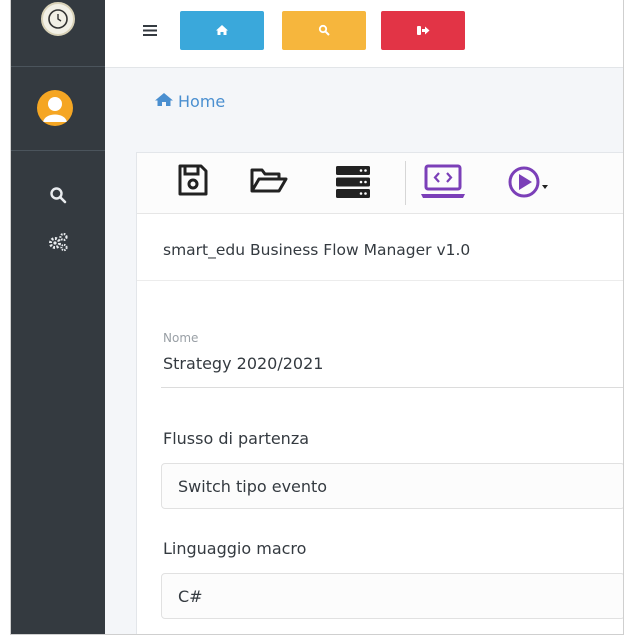  I want to click on app-title: smart_edu Business Flow Manager v1.0, so click(317, 250).